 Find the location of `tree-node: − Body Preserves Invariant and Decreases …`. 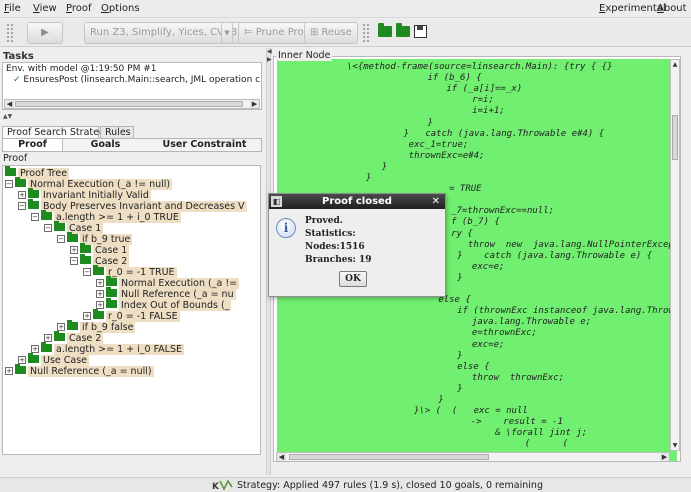

tree-node: − Body Preserves Invariant and Decreases … is located at coordinates (132, 205).